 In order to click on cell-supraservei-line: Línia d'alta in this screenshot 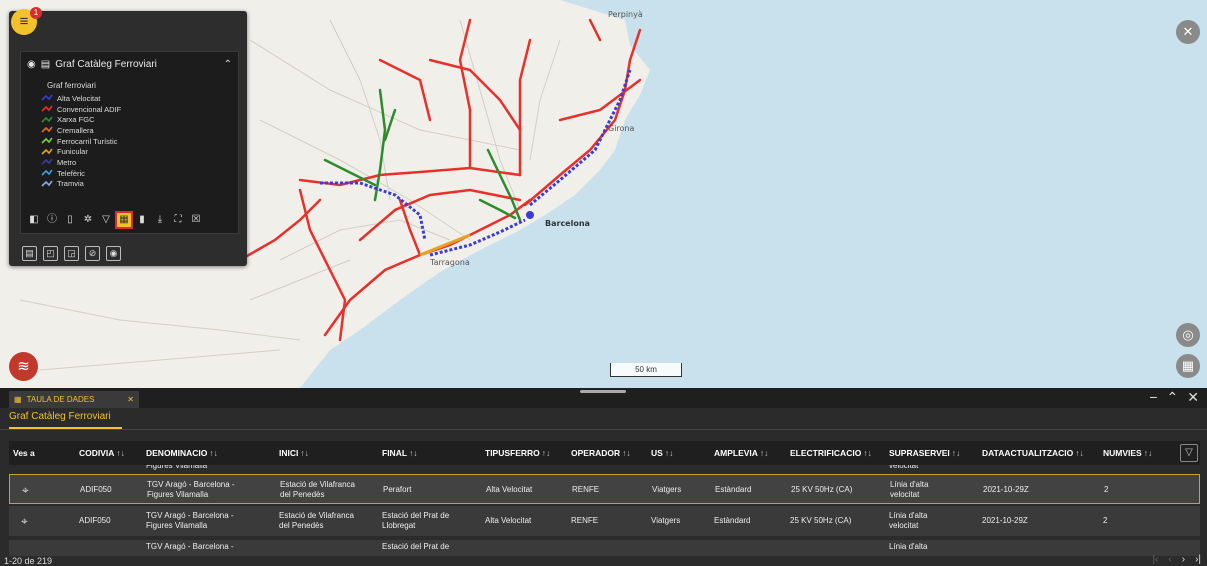, I will do `click(908, 515)`.